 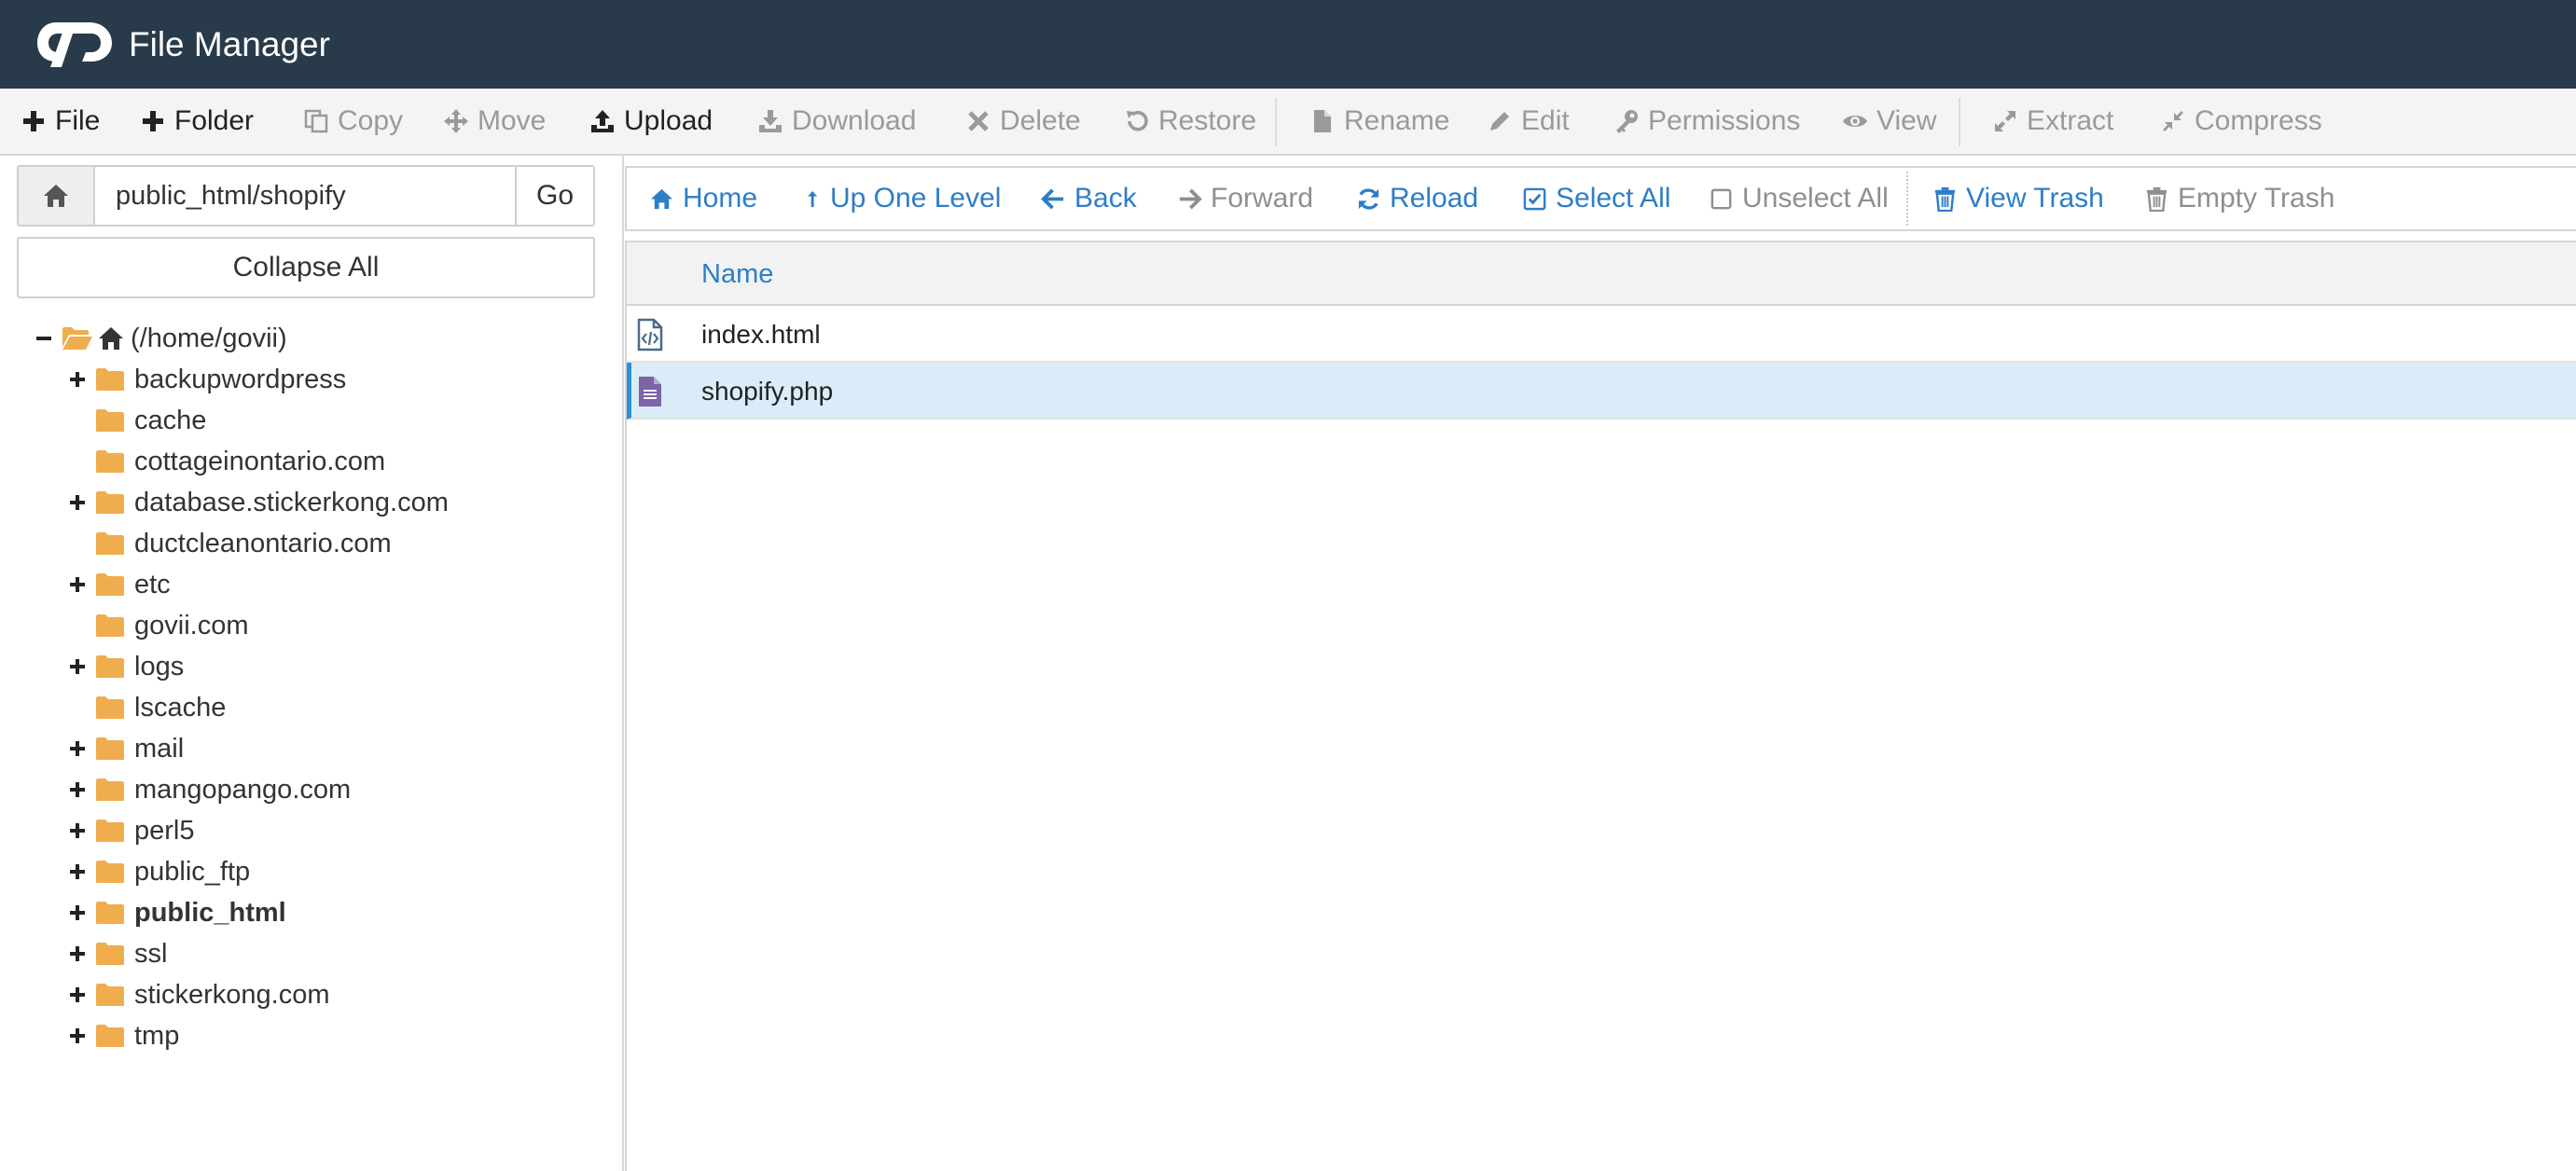 What do you see at coordinates (1627, 121) in the screenshot?
I see `key-icon` at bounding box center [1627, 121].